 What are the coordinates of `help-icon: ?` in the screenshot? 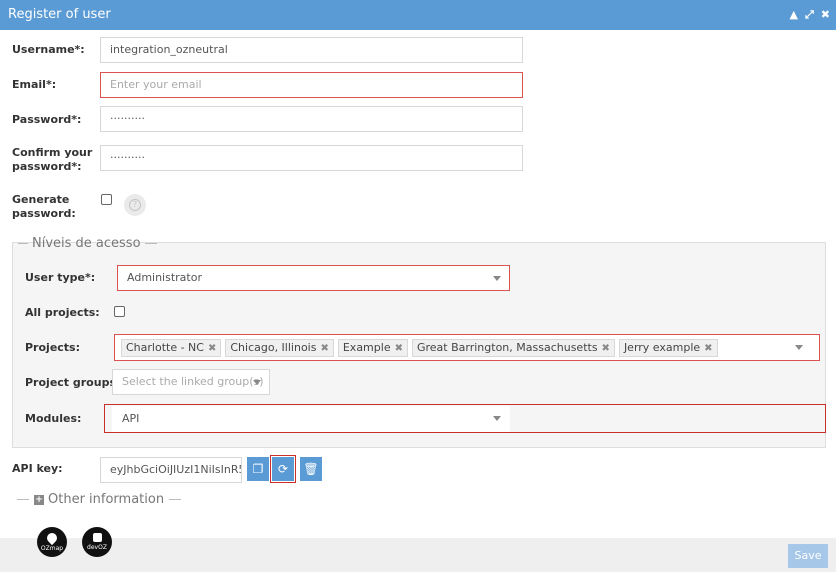 It's located at (135, 205).